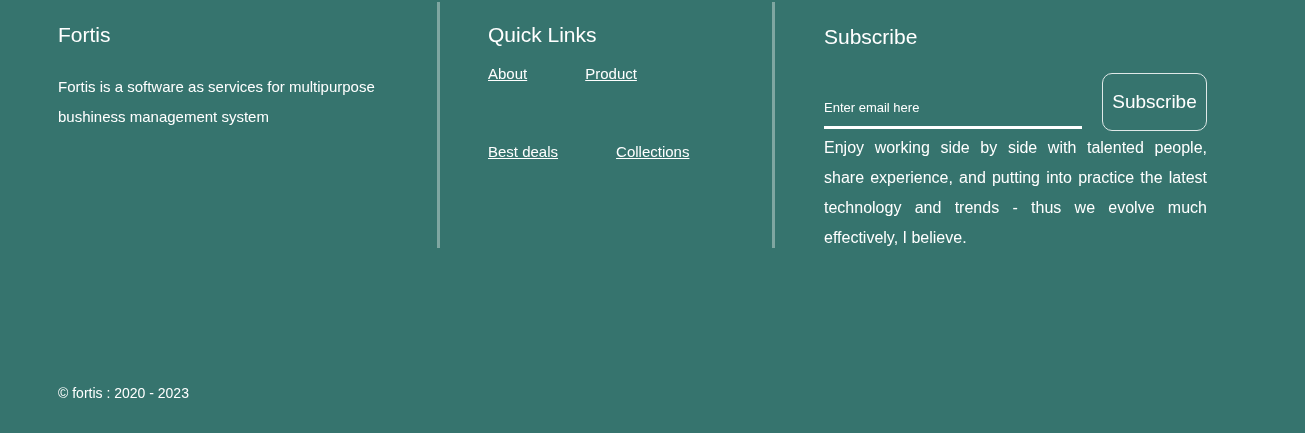  I want to click on footer-heading: Subscribe, so click(871, 37).